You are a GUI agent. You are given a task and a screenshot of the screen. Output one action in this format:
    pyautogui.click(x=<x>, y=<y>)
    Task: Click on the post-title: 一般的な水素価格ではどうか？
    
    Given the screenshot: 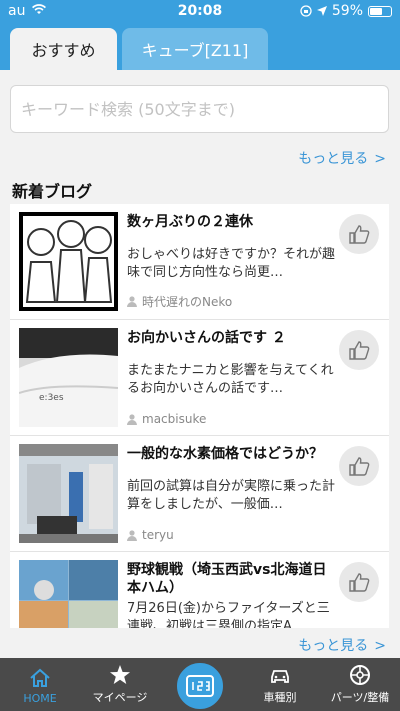 What is the action you would take?
    pyautogui.click(x=225, y=454)
    